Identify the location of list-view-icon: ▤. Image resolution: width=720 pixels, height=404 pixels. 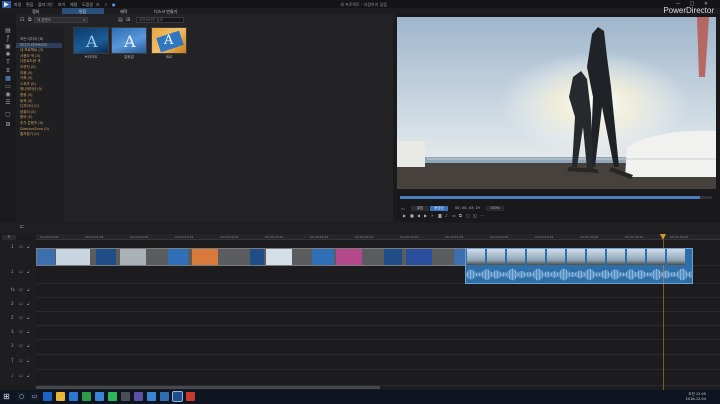
(120, 20).